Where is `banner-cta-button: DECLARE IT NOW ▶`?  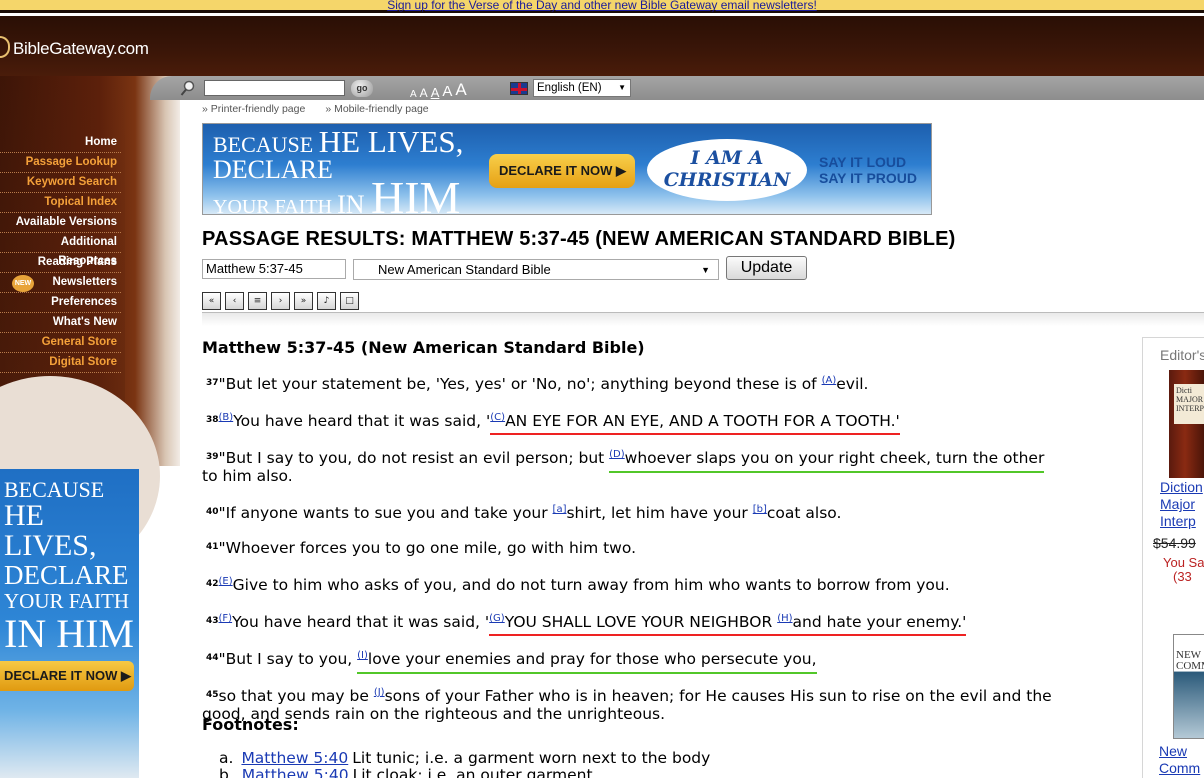 banner-cta-button: DECLARE IT NOW ▶ is located at coordinates (562, 171).